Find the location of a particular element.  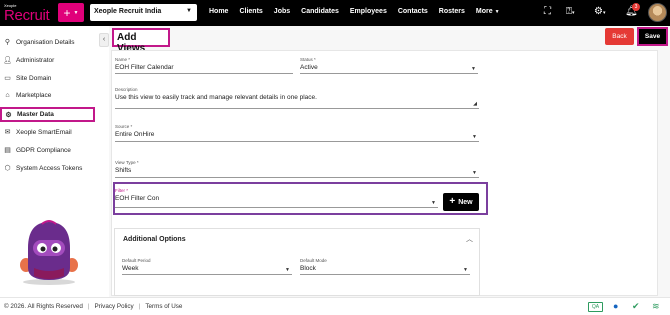

settings-icon: ⚙▾ is located at coordinates (599, 12).